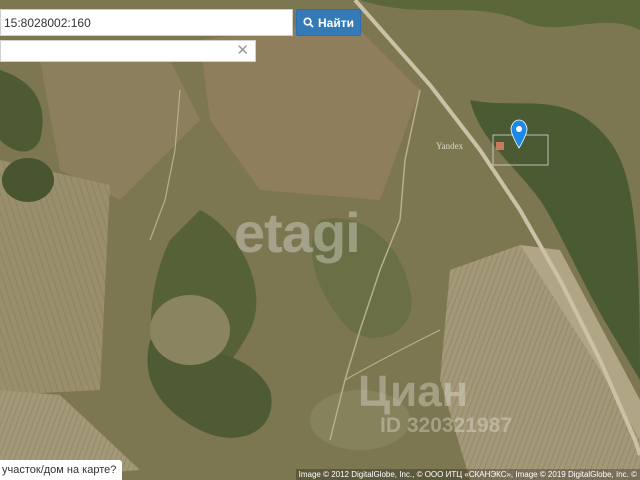 This screenshot has width=640, height=480. I want to click on bottom-link: участок/дом на карте?, so click(61, 470).